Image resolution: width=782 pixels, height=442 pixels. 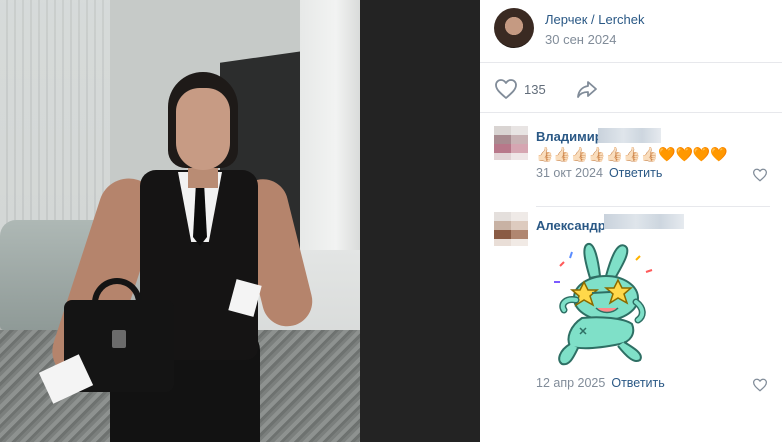 I want to click on like-count: 135, so click(x=535, y=89).